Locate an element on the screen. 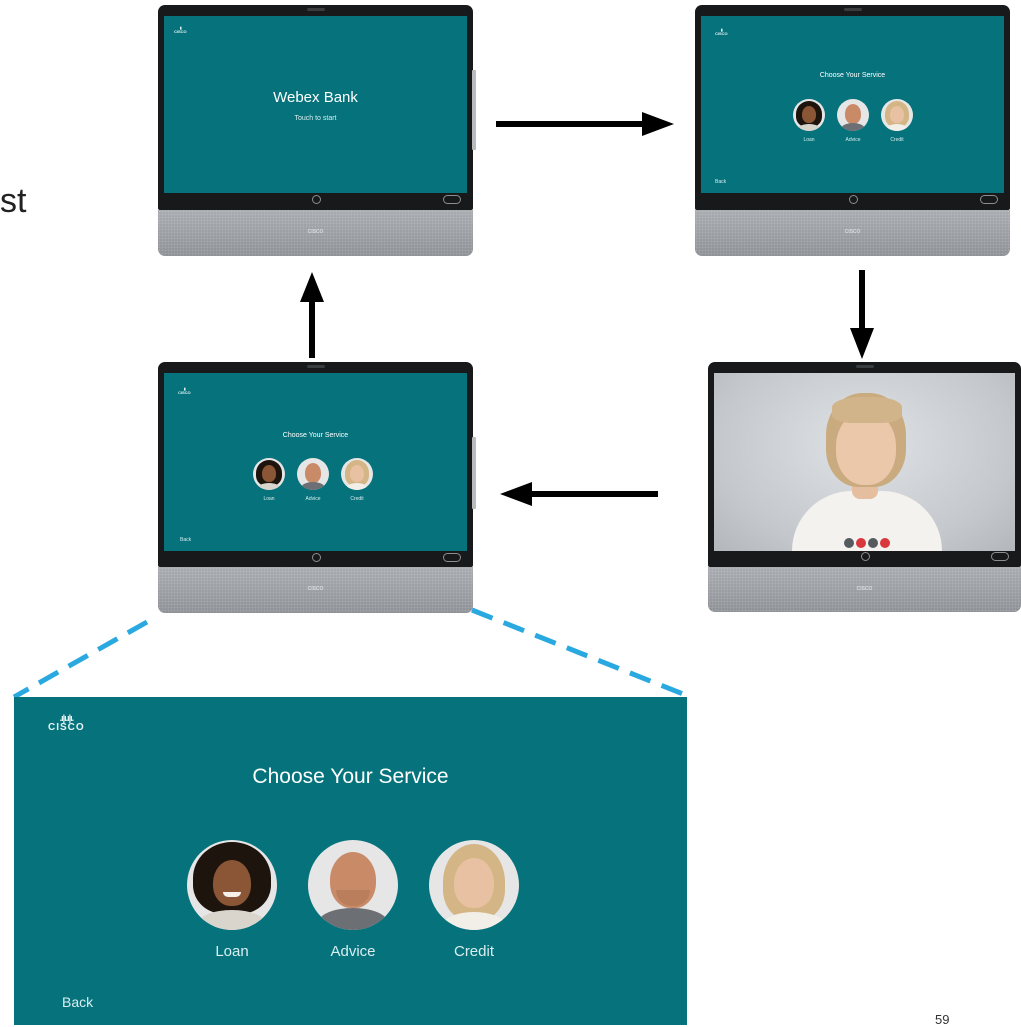  option-label-advice: Advice is located at coordinates (353, 951).